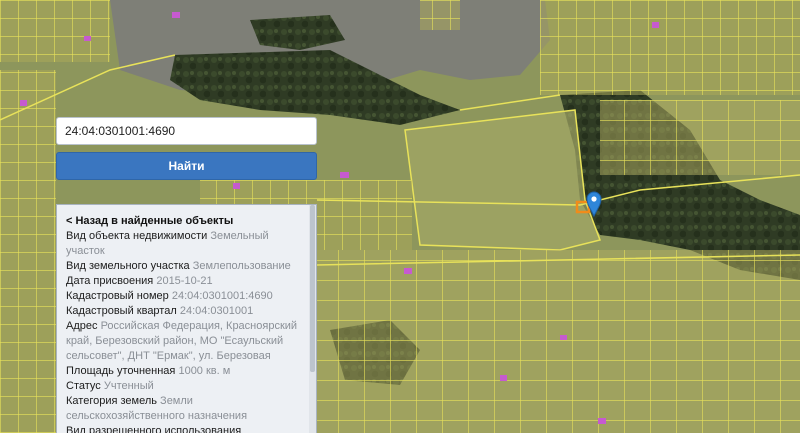  What do you see at coordinates (222, 296) in the screenshot?
I see `info-value: 24:04:0301001:4690` at bounding box center [222, 296].